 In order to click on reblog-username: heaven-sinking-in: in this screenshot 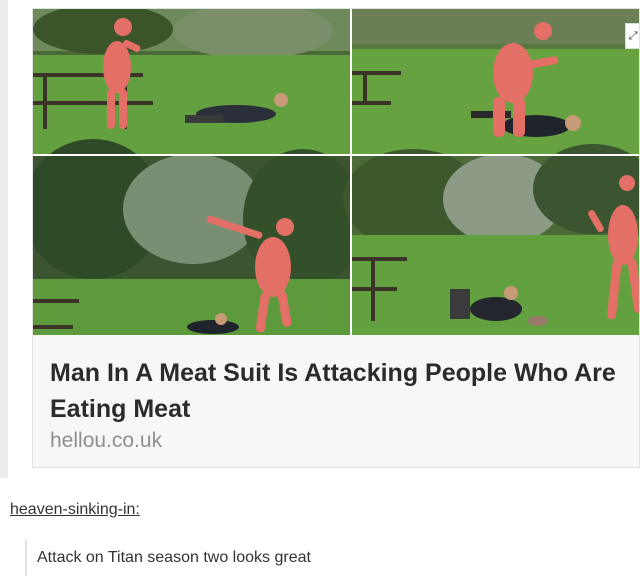, I will do `click(75, 510)`.